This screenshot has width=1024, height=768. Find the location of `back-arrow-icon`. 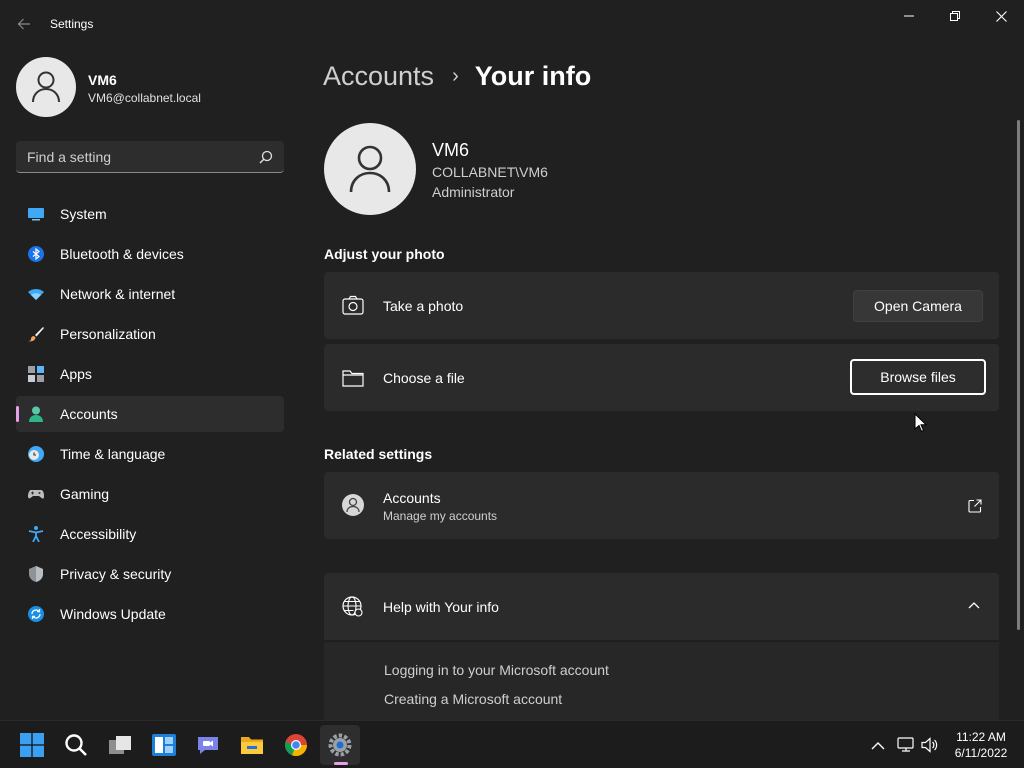

back-arrow-icon is located at coordinates (23, 24).